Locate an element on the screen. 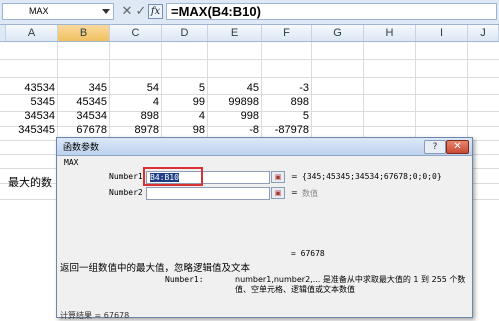 Image resolution: width=499 pixels, height=321 pixels. cell-f7: -87978 is located at coordinates (287, 130).